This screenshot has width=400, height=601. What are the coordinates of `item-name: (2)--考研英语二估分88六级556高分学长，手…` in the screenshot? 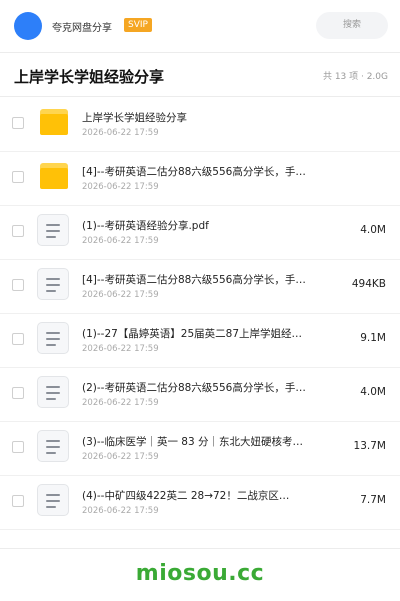 It's located at (194, 388).